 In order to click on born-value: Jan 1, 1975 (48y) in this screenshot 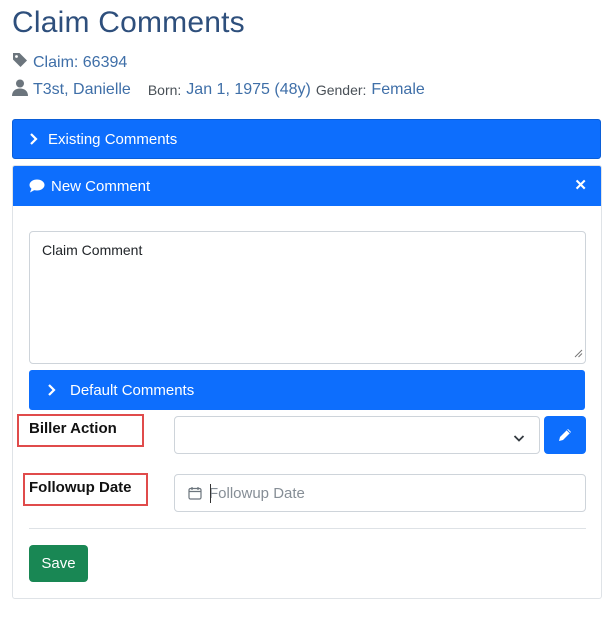, I will do `click(248, 89)`.